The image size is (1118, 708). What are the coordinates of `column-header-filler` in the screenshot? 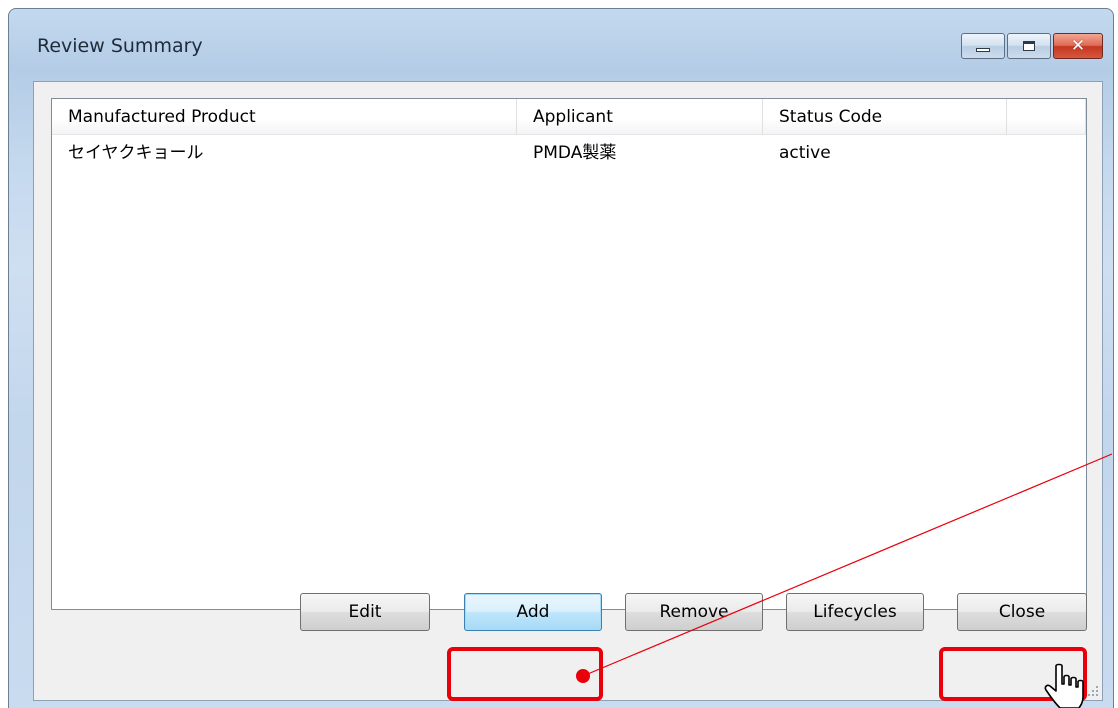 It's located at (1046, 117).